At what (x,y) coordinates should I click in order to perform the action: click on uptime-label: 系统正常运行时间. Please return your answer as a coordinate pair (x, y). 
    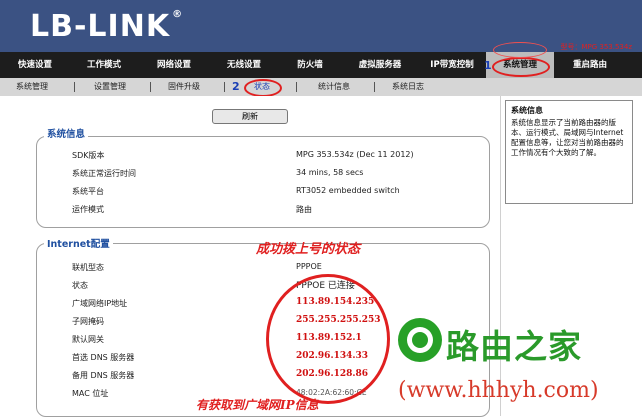
    Looking at the image, I should click on (104, 173).